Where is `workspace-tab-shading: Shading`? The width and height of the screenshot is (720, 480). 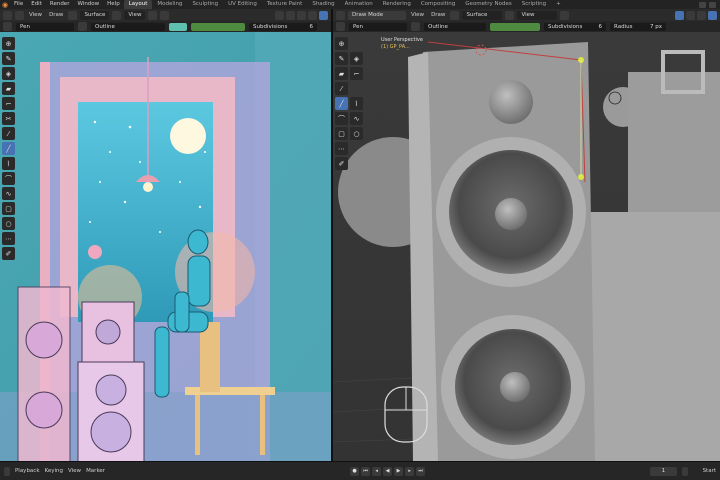 workspace-tab-shading: Shading is located at coordinates (323, 4).